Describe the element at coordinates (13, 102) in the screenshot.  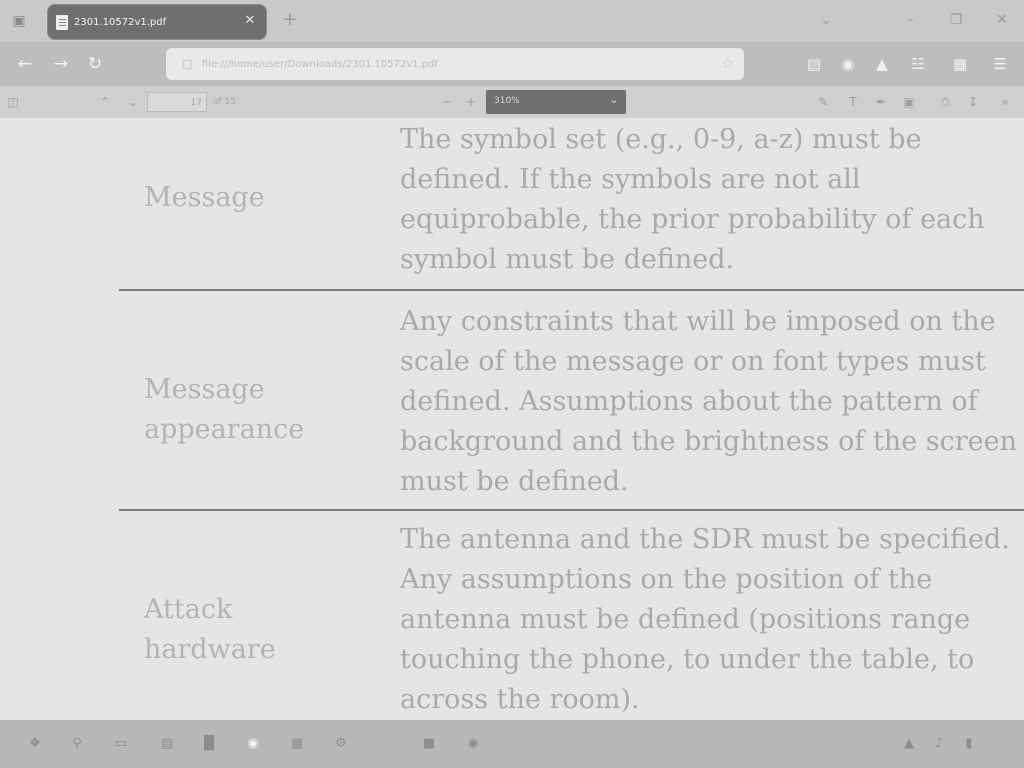
I see `sidebar-toggle-icon: ◫` at that location.